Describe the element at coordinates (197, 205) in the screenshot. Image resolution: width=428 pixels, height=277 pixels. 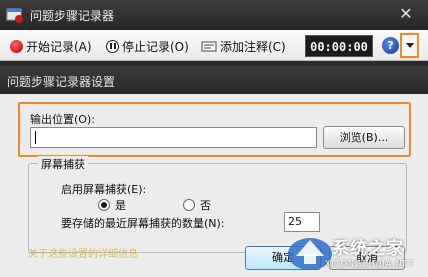
I see `capture-no-radio: 否` at that location.